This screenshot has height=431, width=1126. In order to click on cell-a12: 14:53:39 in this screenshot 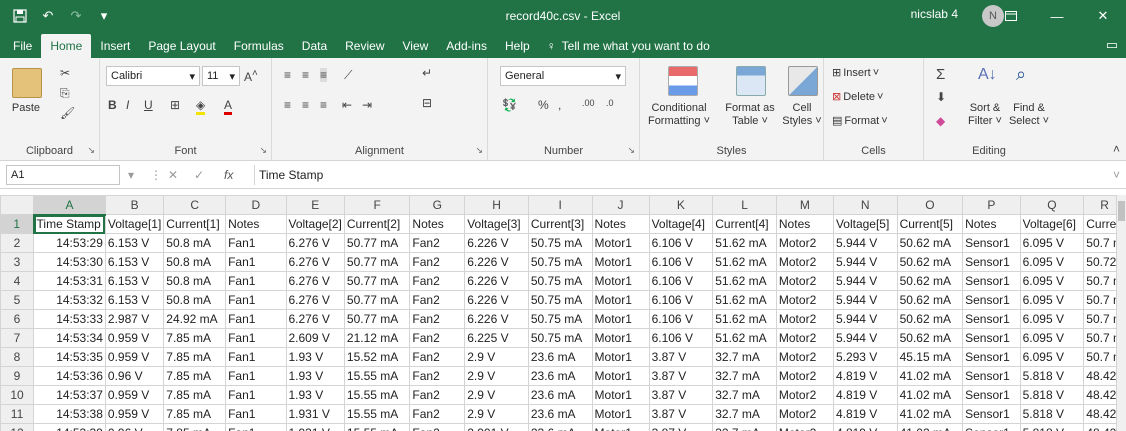, I will do `click(69, 427)`.